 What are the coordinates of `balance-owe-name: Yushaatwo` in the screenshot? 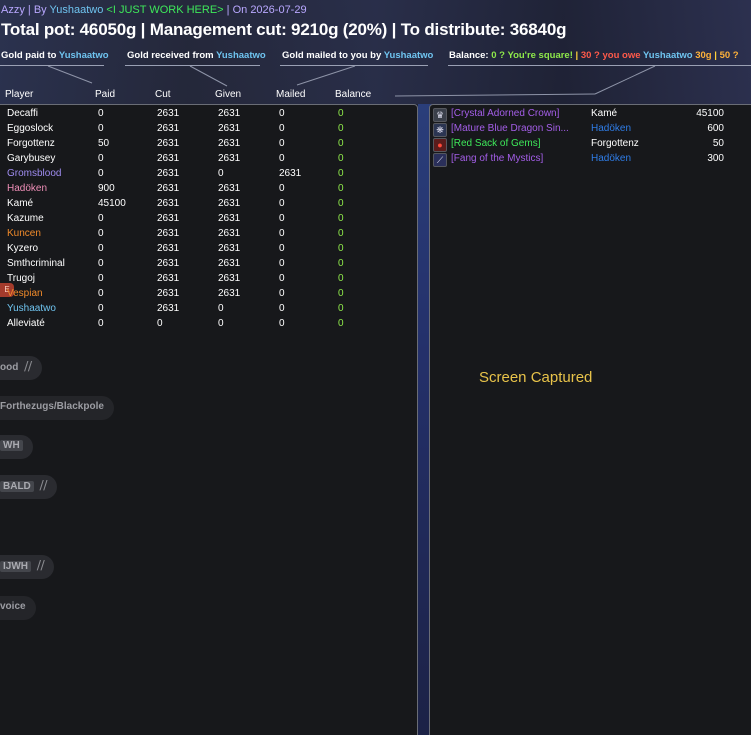 It's located at (667, 55).